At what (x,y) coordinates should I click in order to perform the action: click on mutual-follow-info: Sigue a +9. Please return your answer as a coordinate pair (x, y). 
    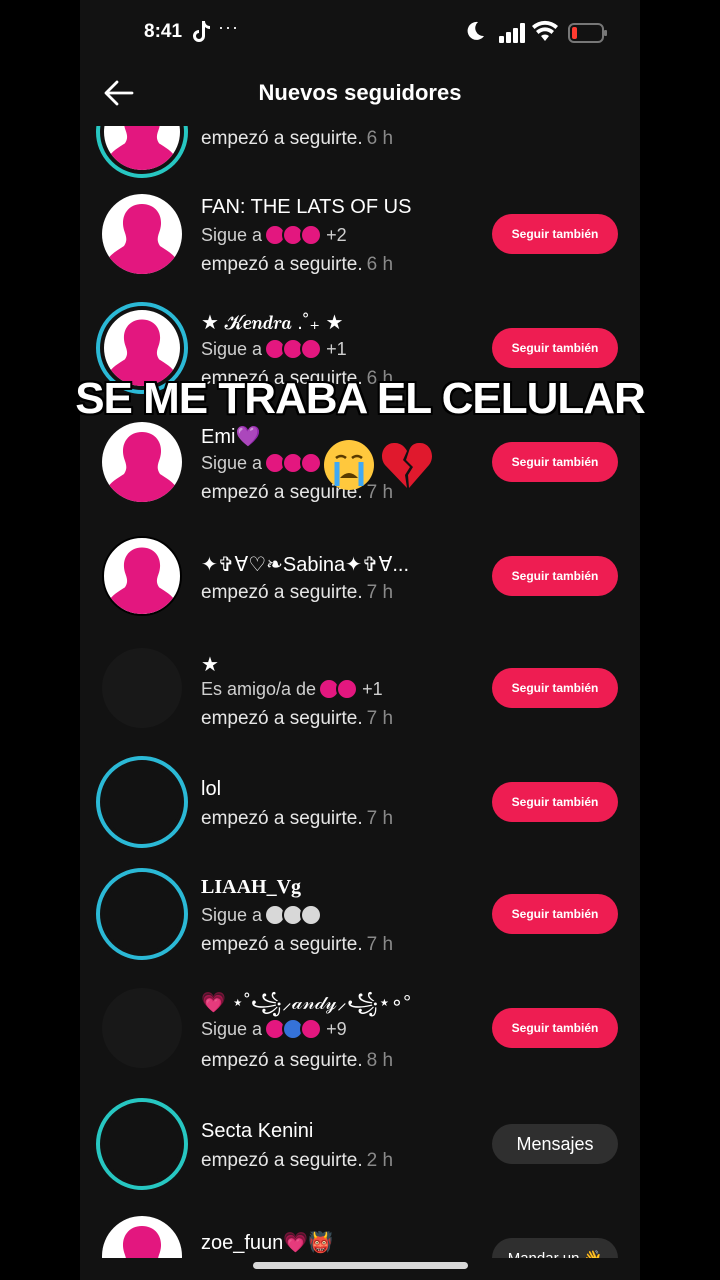
    Looking at the image, I should click on (274, 1029).